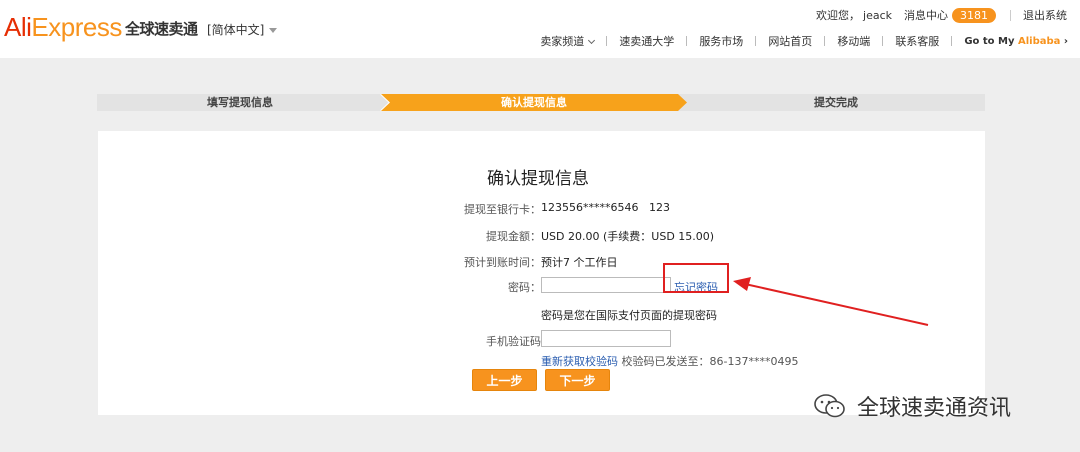  What do you see at coordinates (513, 341) in the screenshot?
I see `sms-code-label: 手机验证码` at bounding box center [513, 341].